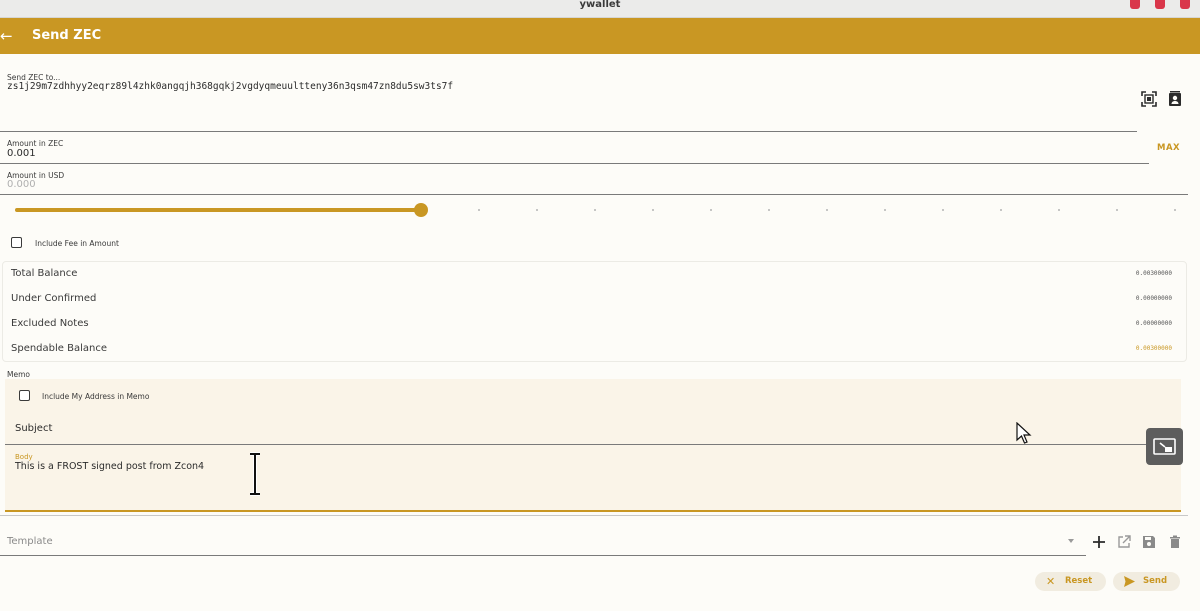  Describe the element at coordinates (1125, 542) in the screenshot. I see `open-external-icon` at that location.